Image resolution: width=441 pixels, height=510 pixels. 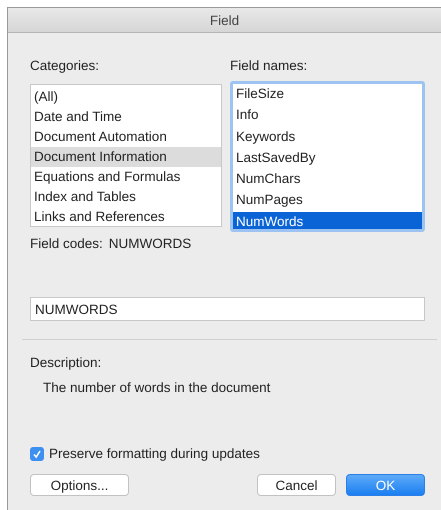 What do you see at coordinates (126, 216) in the screenshot?
I see `category-item: Links and References` at bounding box center [126, 216].